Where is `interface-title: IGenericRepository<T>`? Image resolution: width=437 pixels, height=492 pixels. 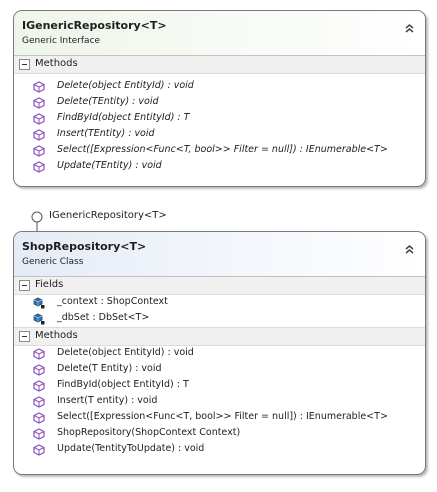
interface-title: IGenericRepository<T> is located at coordinates (94, 25).